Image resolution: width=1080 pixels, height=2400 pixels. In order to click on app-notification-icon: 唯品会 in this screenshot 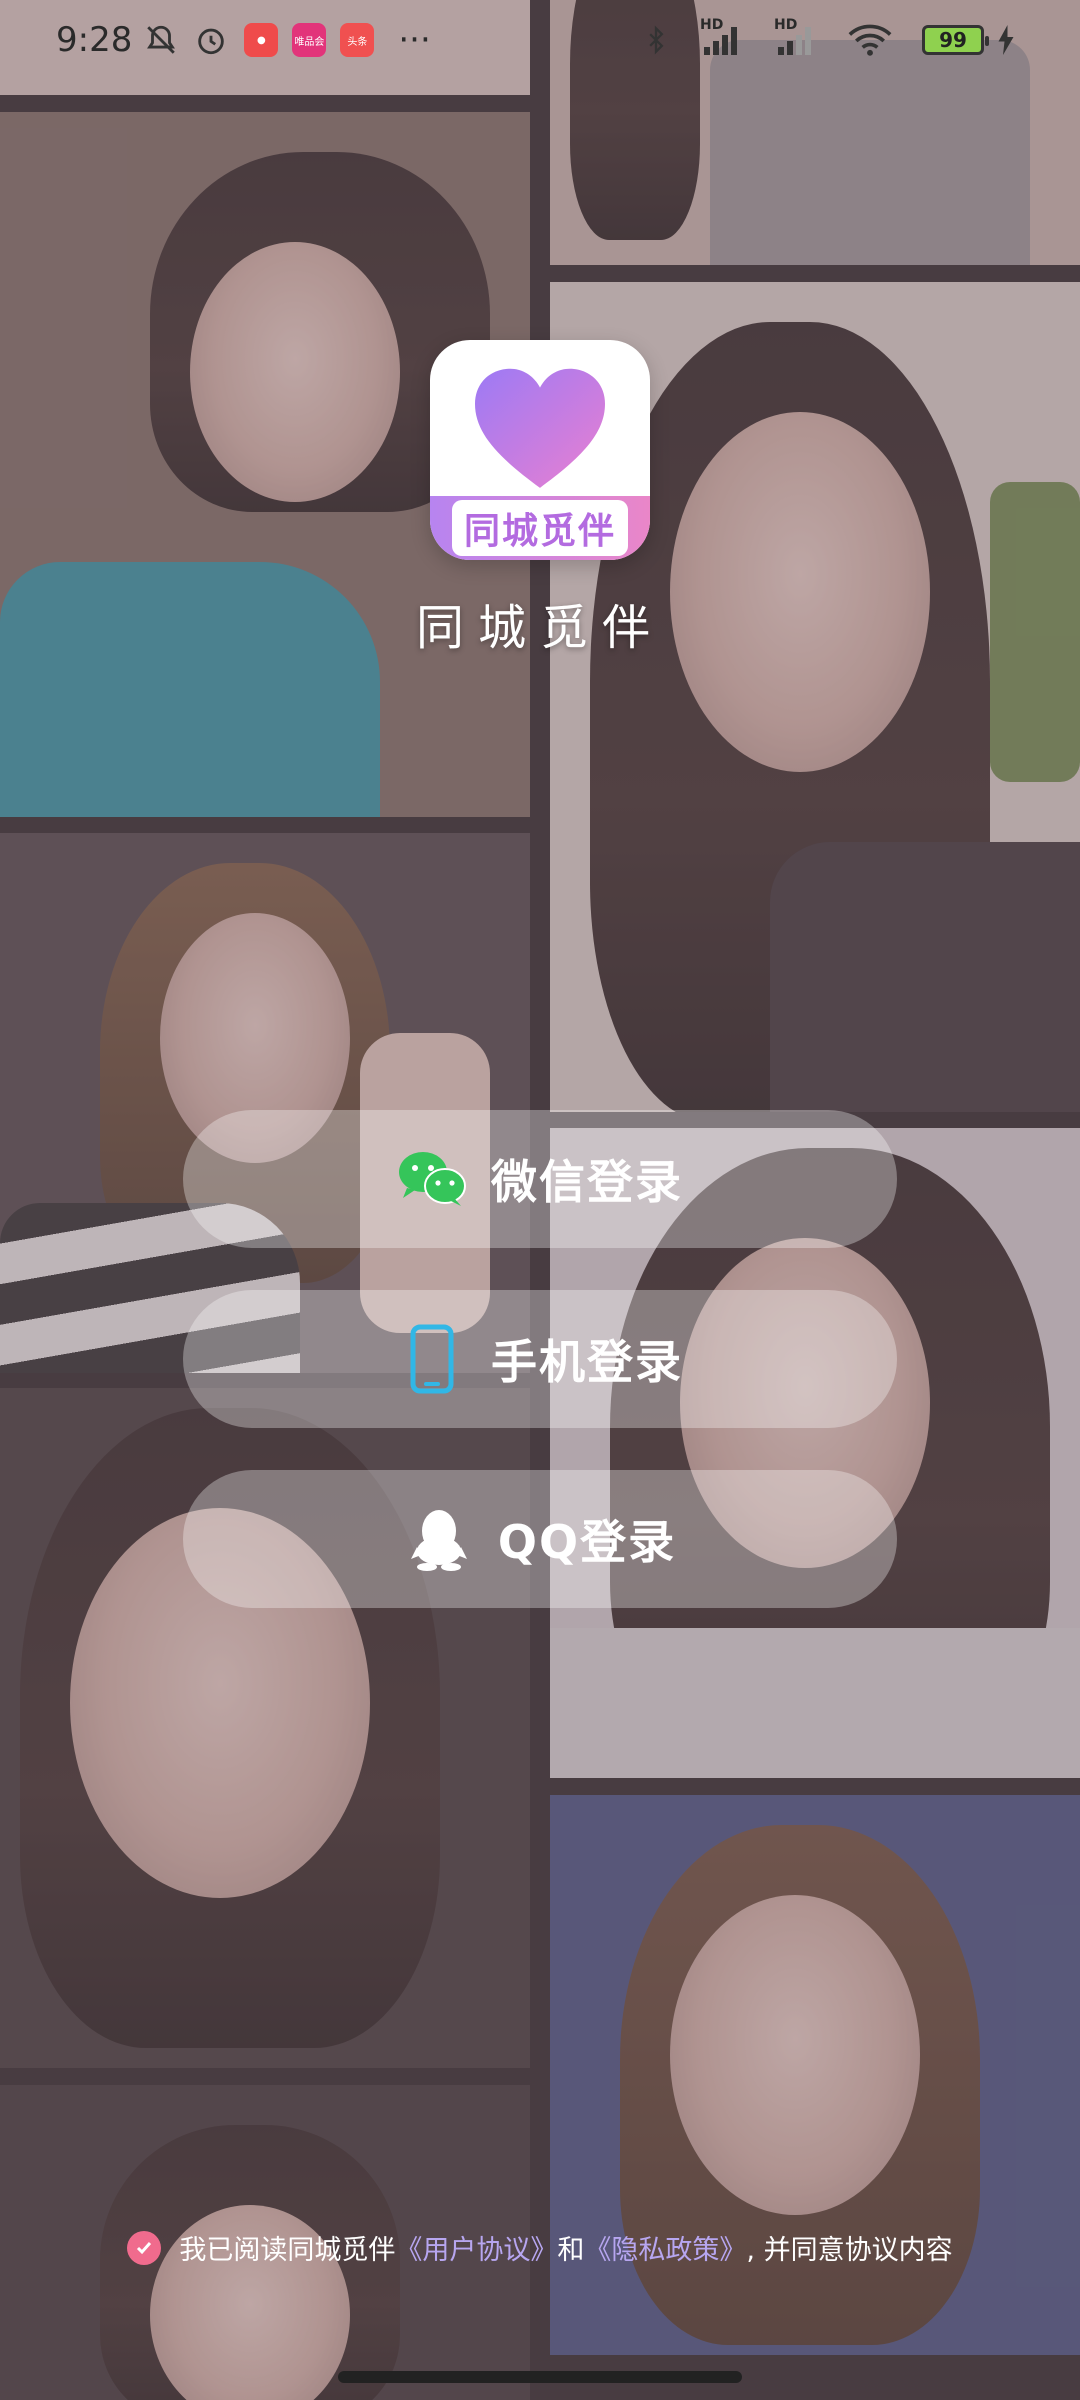, I will do `click(309, 40)`.